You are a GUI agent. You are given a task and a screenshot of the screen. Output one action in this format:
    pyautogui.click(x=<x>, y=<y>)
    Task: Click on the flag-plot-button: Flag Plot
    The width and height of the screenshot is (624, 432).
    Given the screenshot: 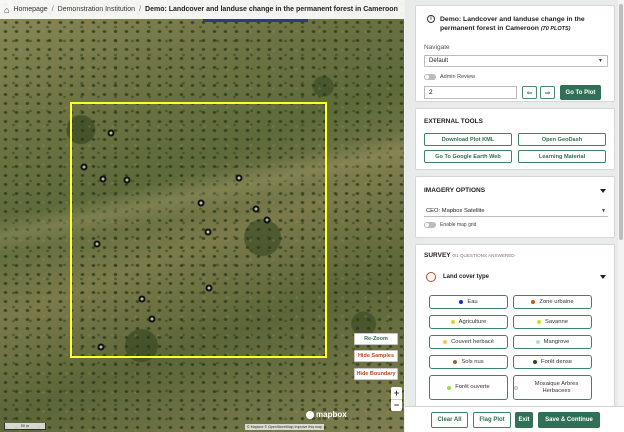 What is the action you would take?
    pyautogui.click(x=492, y=420)
    